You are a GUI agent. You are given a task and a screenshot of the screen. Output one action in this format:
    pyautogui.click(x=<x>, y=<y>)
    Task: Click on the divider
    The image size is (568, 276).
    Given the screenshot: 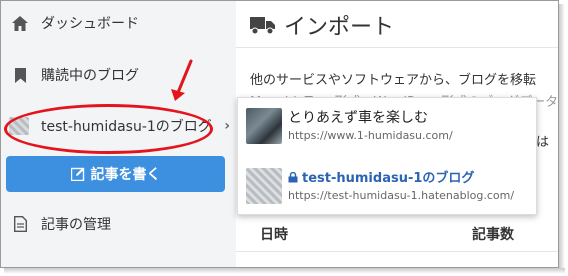 What is the action you would take?
    pyautogui.click(x=397, y=47)
    